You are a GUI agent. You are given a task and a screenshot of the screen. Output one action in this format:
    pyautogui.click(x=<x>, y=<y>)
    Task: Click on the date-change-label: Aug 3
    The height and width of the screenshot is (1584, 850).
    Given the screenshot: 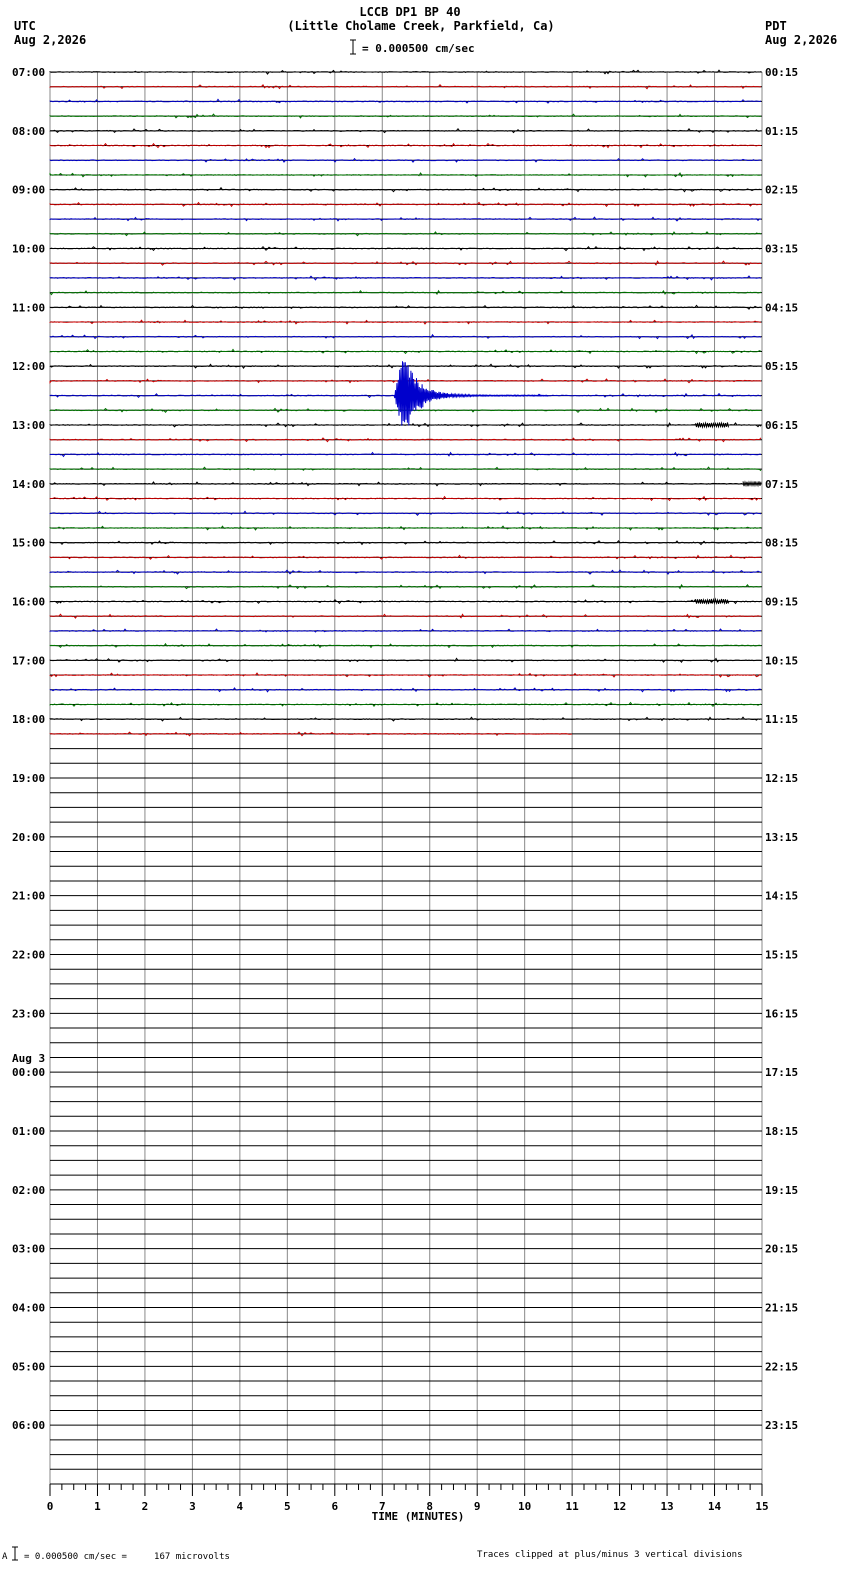 What is the action you would take?
    pyautogui.click(x=28, y=1058)
    